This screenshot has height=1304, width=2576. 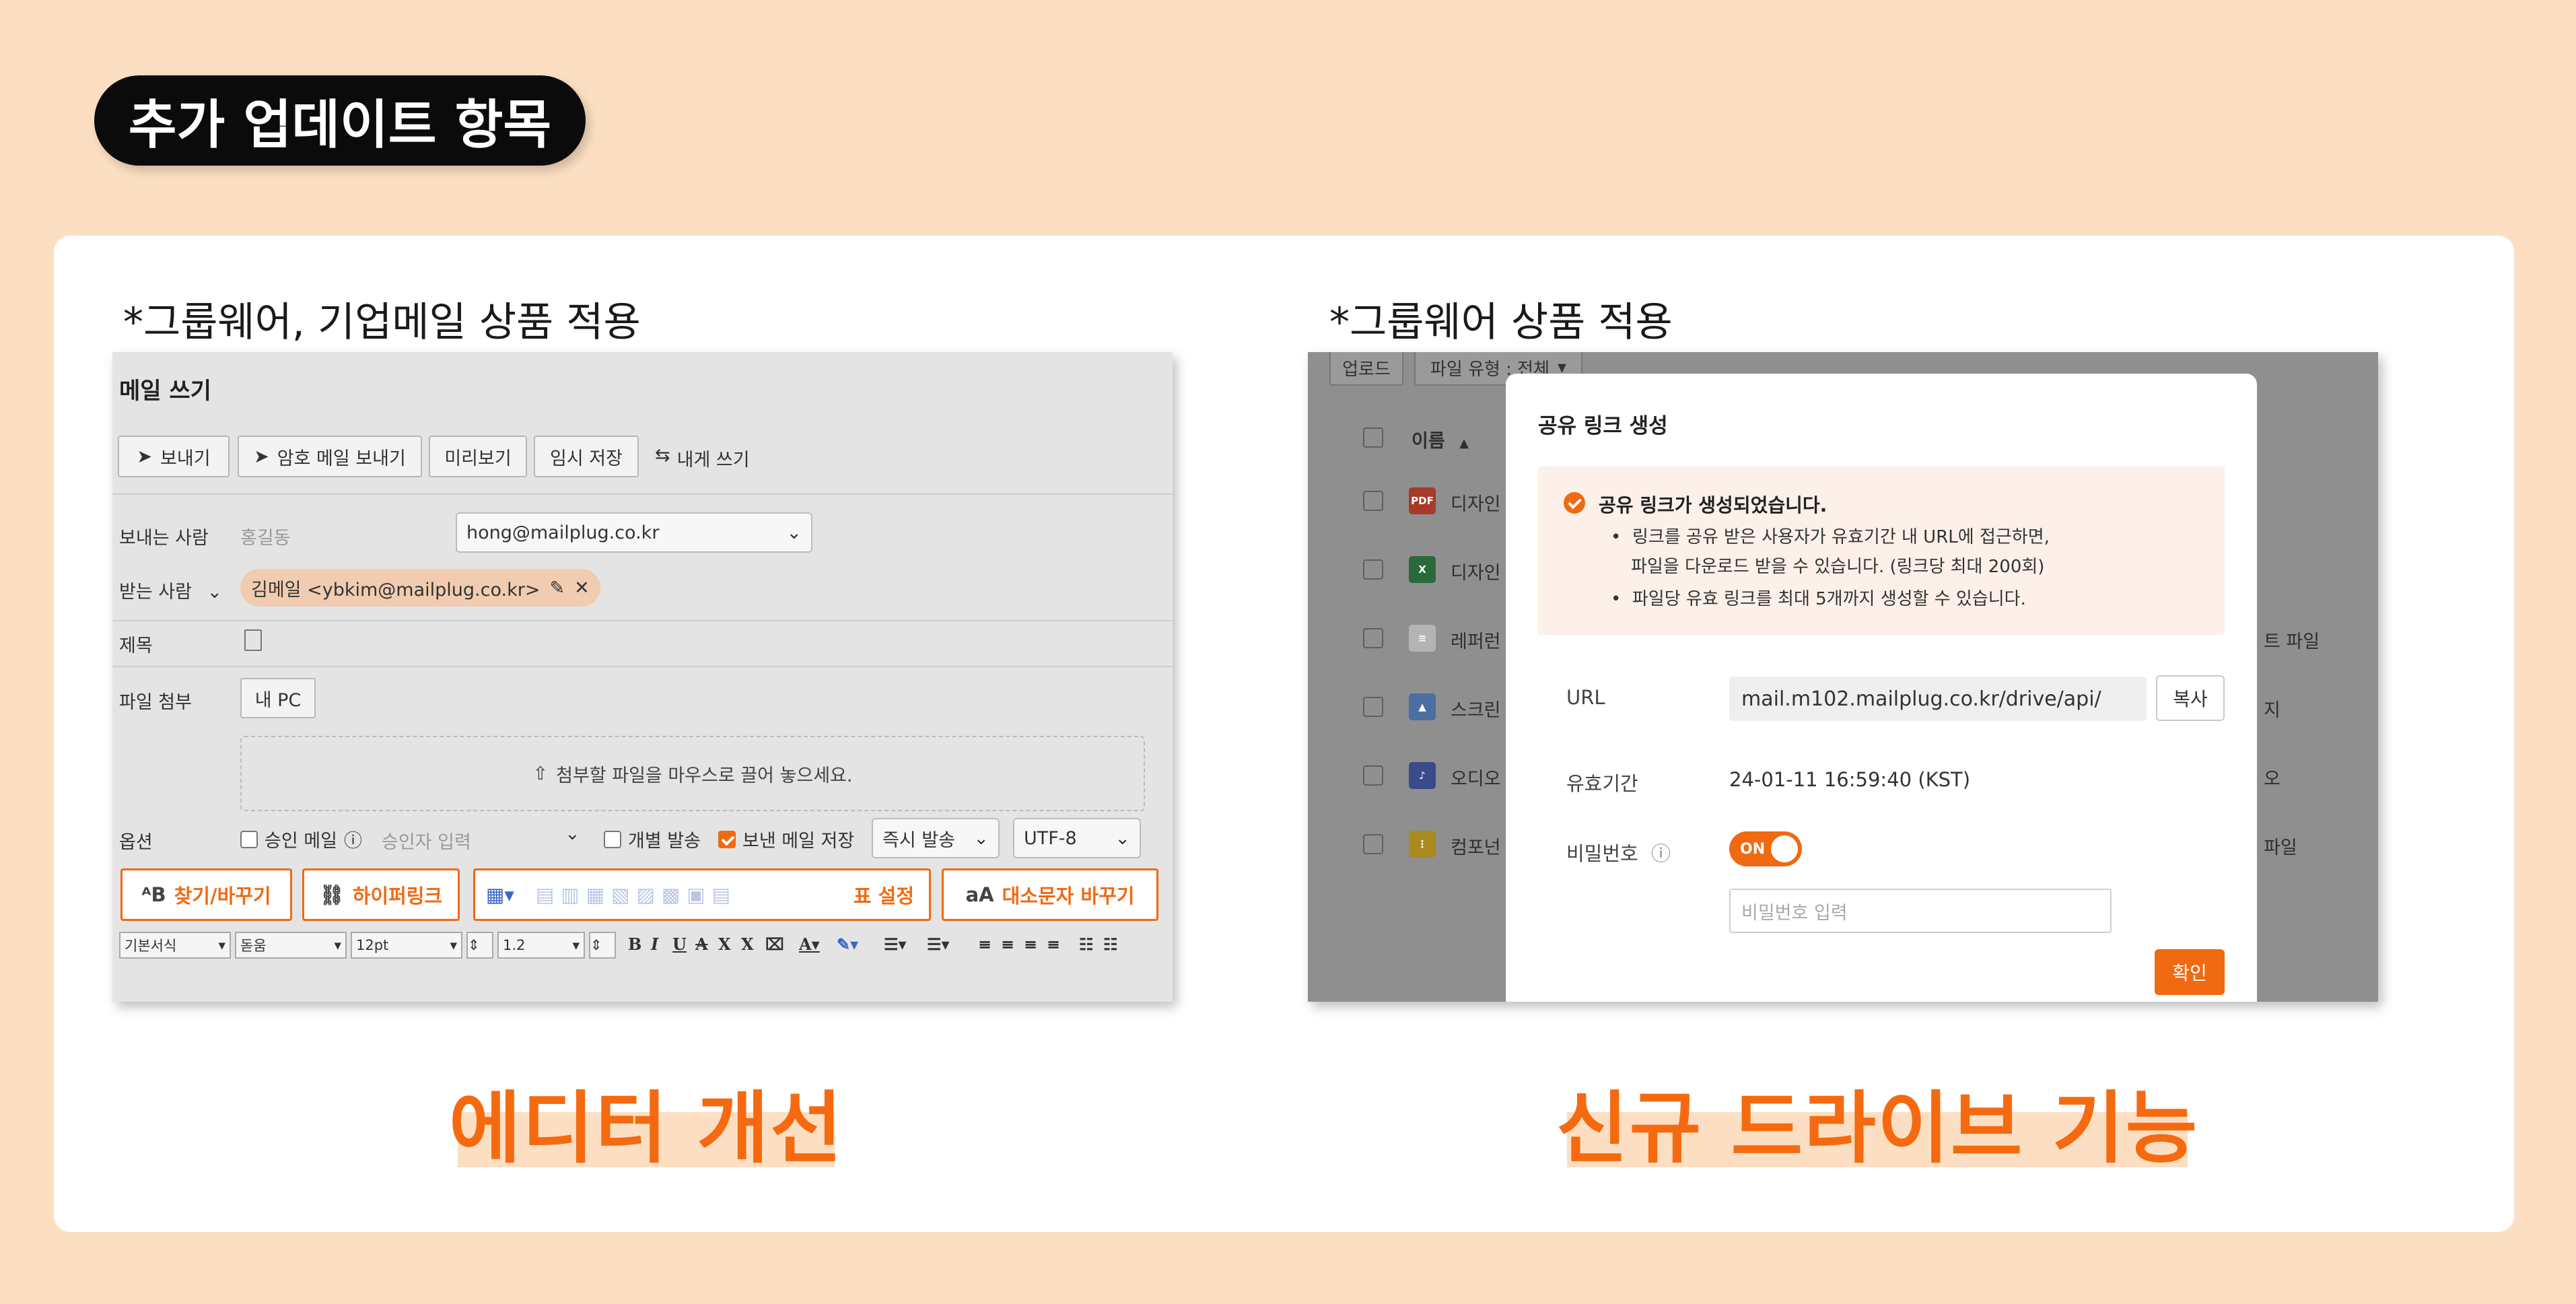 What do you see at coordinates (1422, 638) in the screenshot?
I see `doc-icon: ≡` at bounding box center [1422, 638].